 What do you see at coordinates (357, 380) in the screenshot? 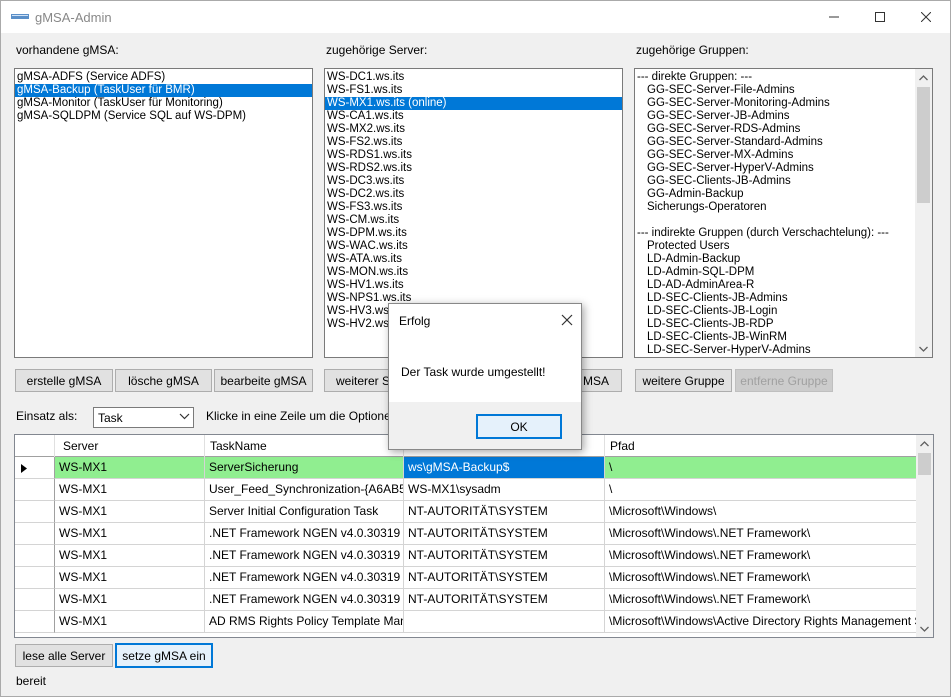
I see `add-server-button: weiterer Se` at bounding box center [357, 380].